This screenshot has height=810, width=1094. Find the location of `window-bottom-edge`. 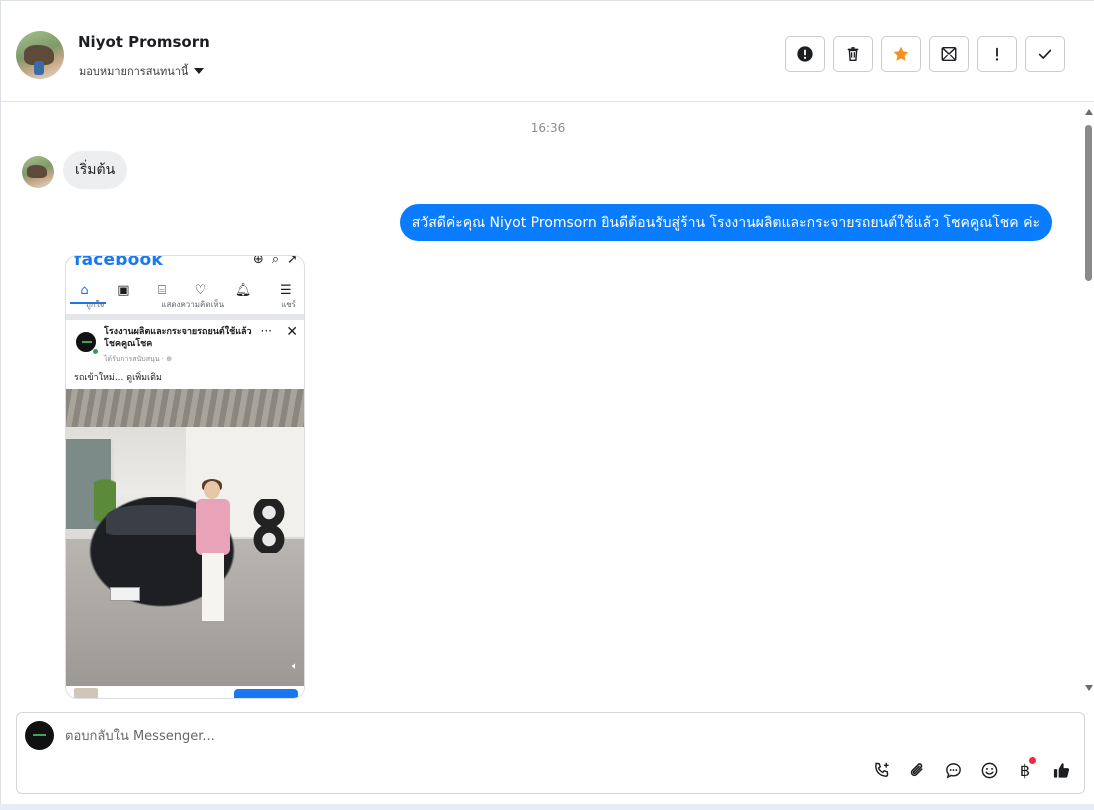

window-bottom-edge is located at coordinates (547, 807).